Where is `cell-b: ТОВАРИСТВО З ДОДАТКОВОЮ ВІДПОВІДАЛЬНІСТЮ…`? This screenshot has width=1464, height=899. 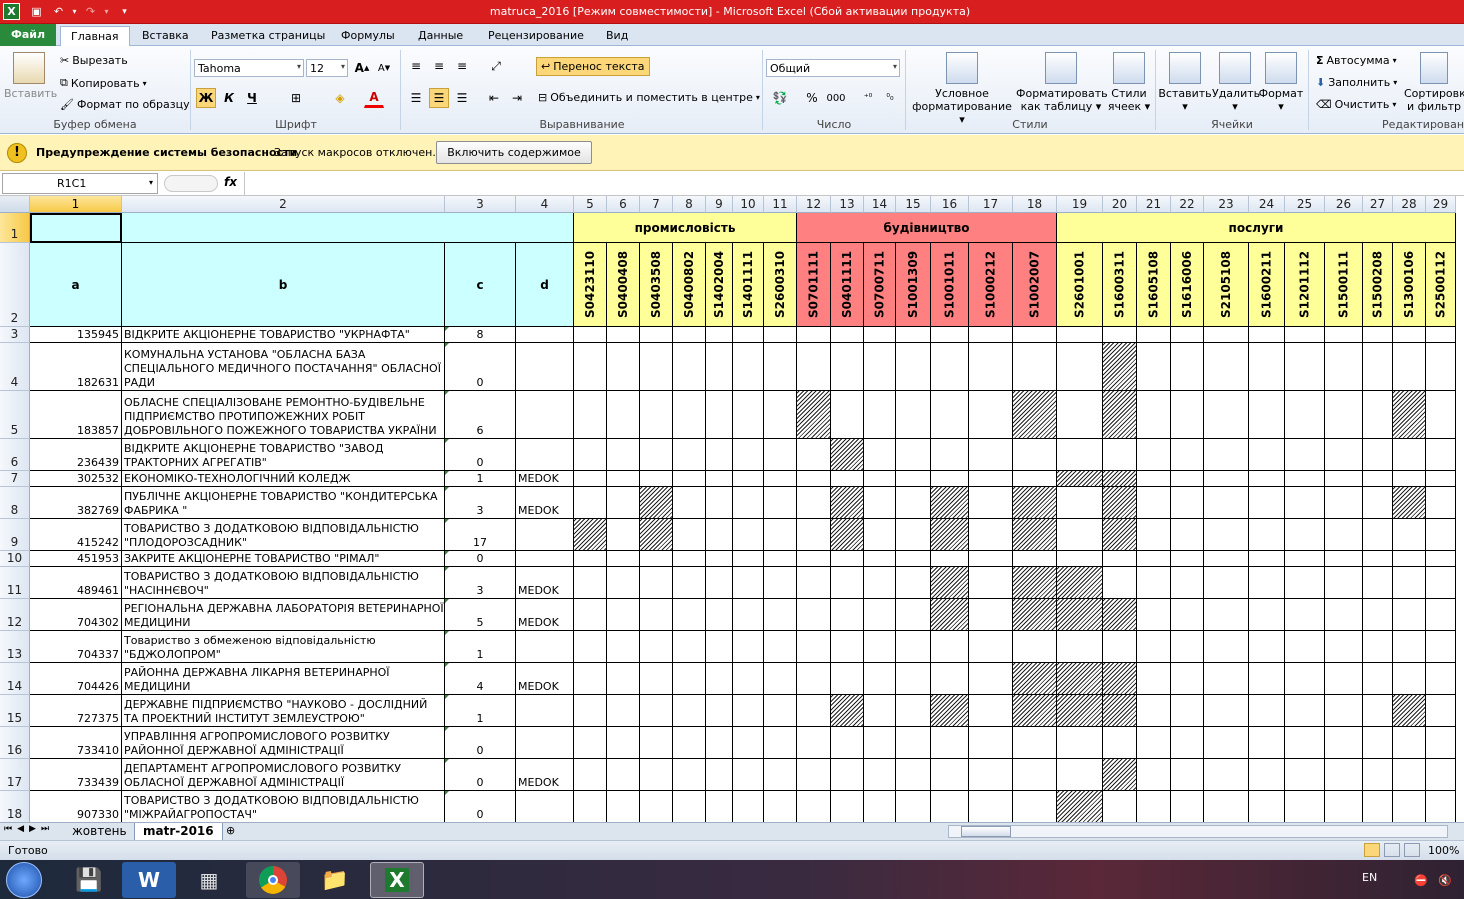 cell-b: ТОВАРИСТВО З ДОДАТКОВОЮ ВІДПОВІДАЛЬНІСТЮ… is located at coordinates (283, 806).